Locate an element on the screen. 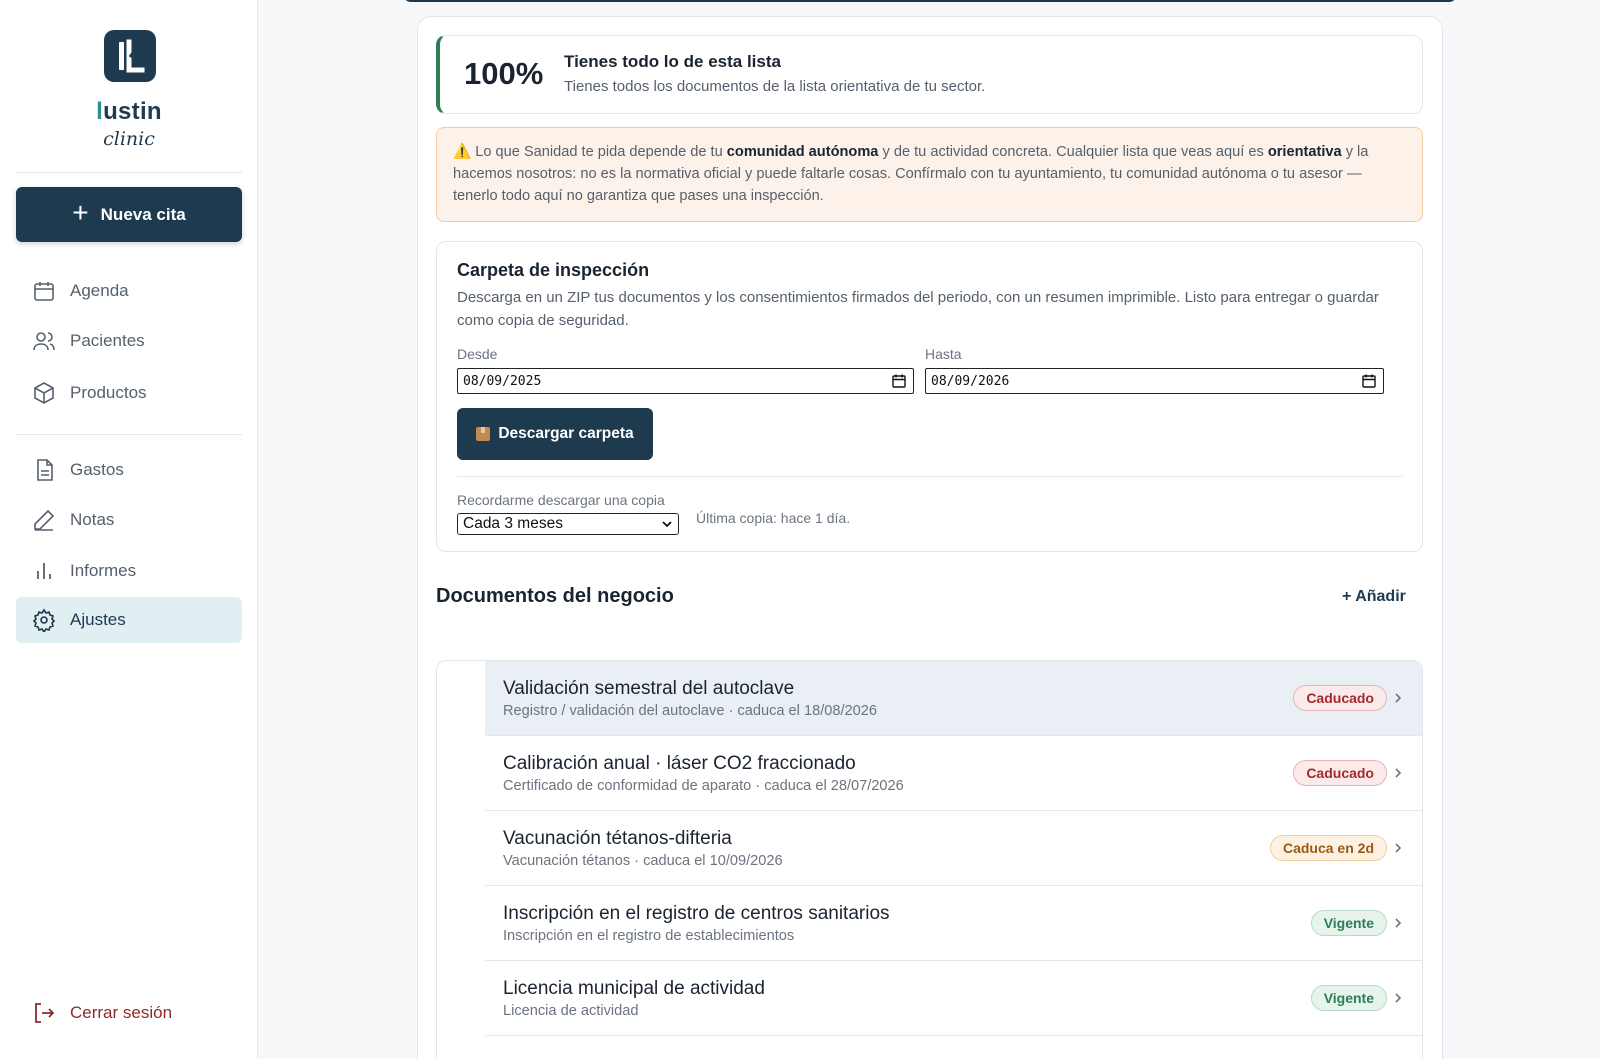  brand-rest: ustin is located at coordinates (132, 111).